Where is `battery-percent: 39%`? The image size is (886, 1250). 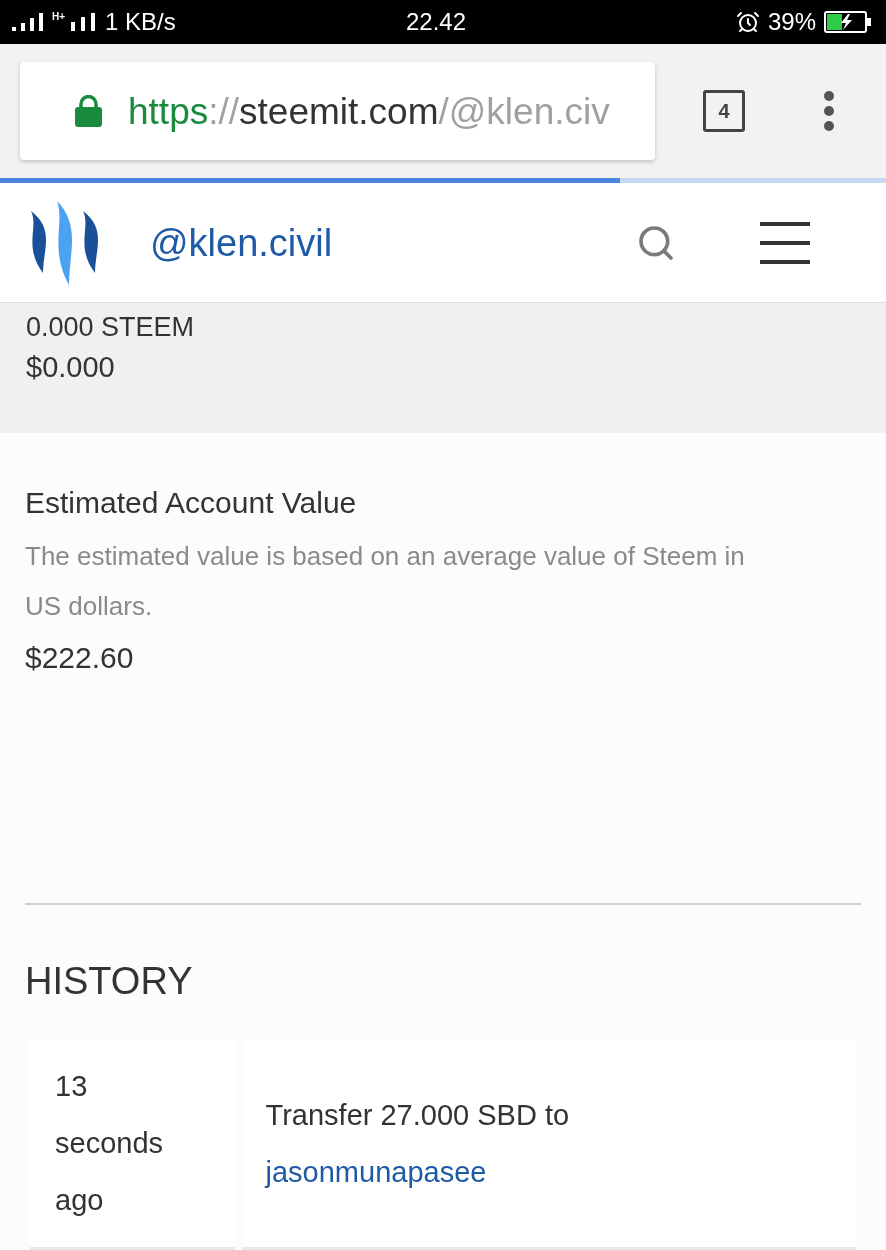
battery-percent: 39% is located at coordinates (791, 22).